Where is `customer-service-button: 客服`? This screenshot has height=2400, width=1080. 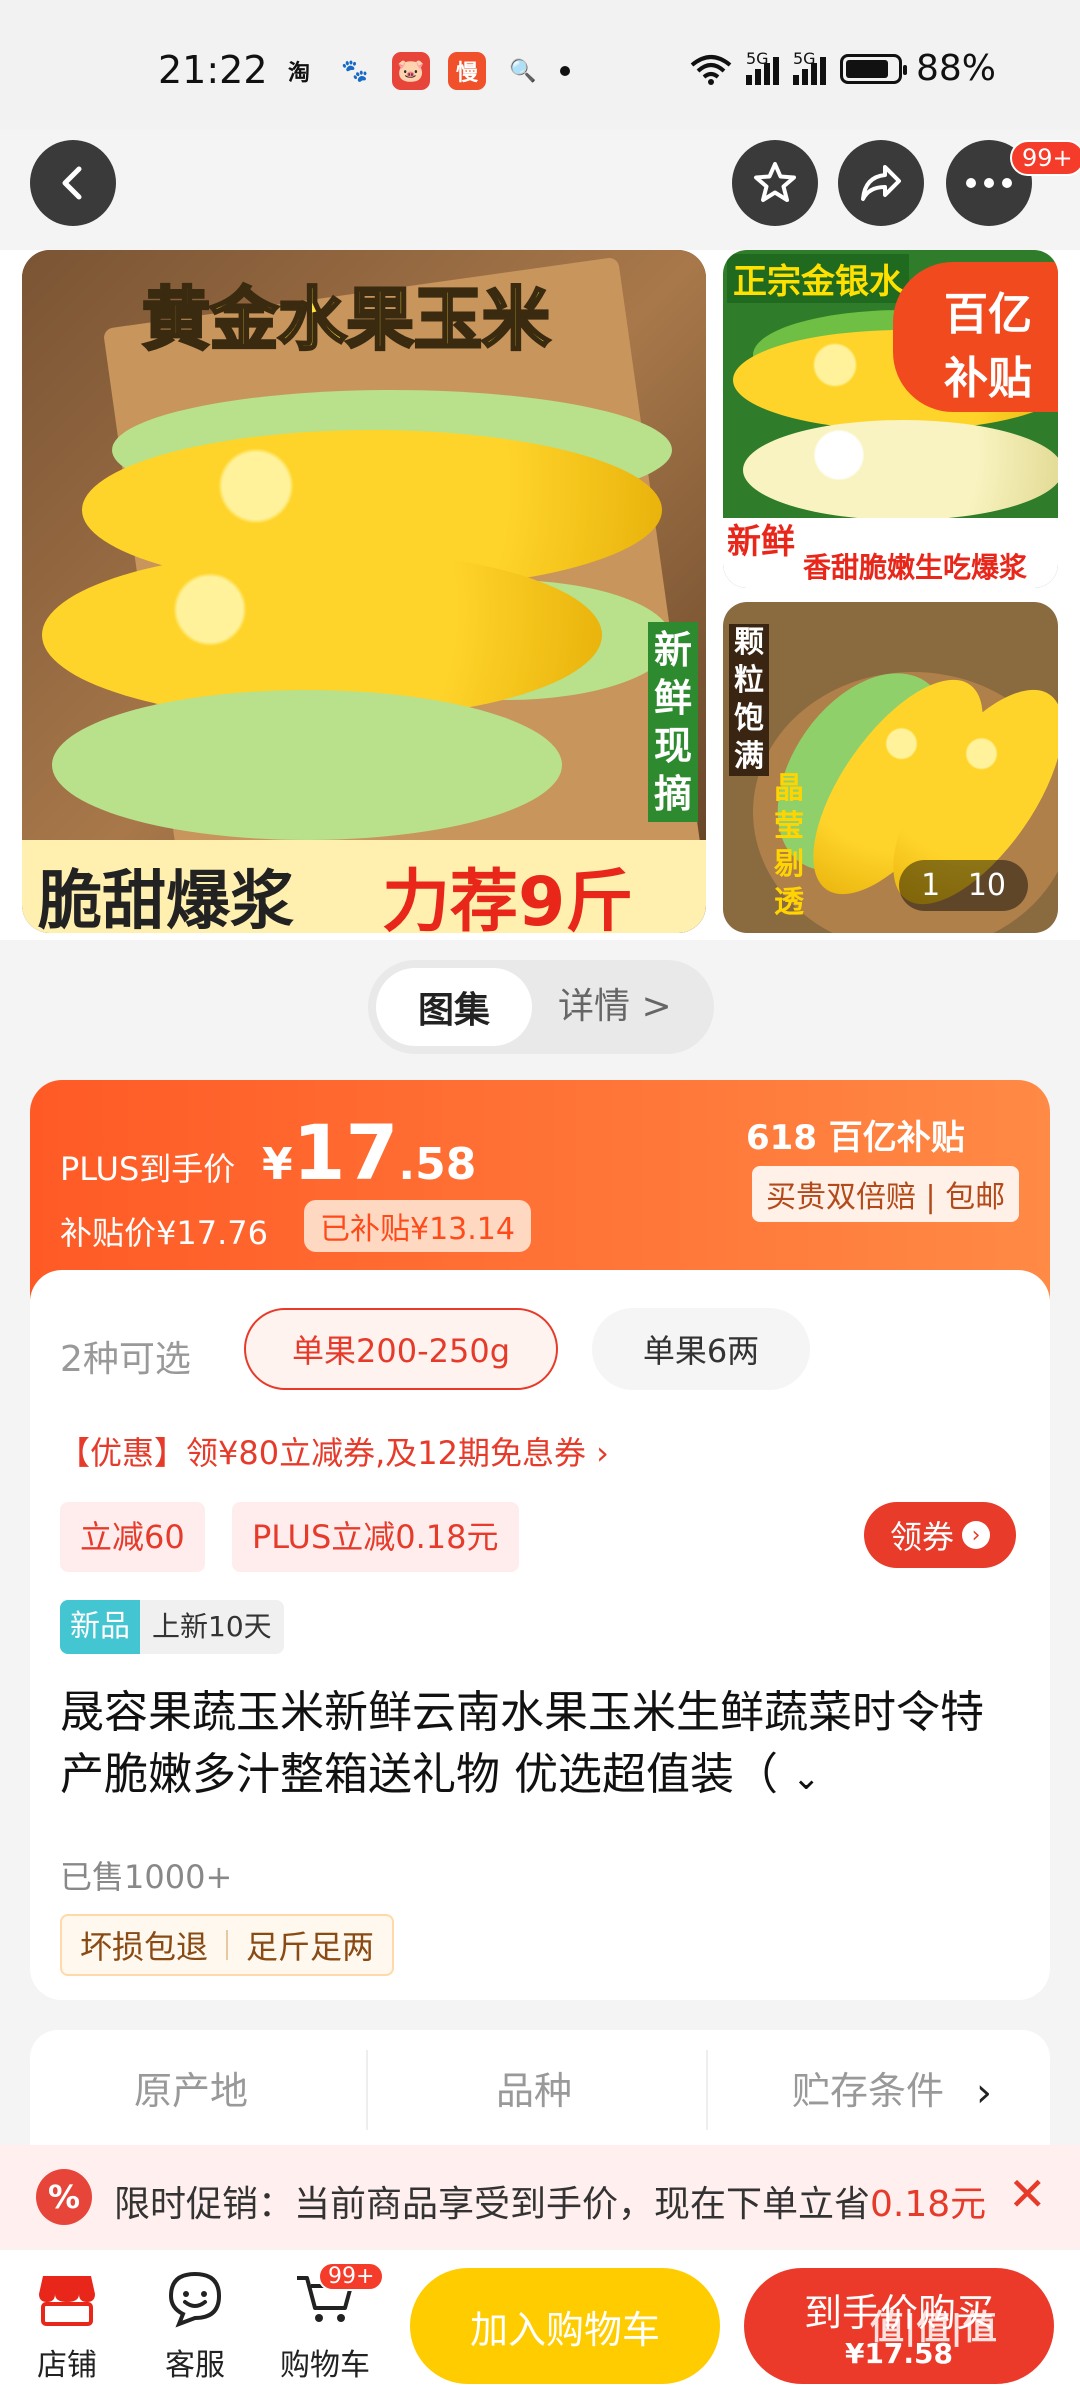 customer-service-button: 客服 is located at coordinates (195, 2323).